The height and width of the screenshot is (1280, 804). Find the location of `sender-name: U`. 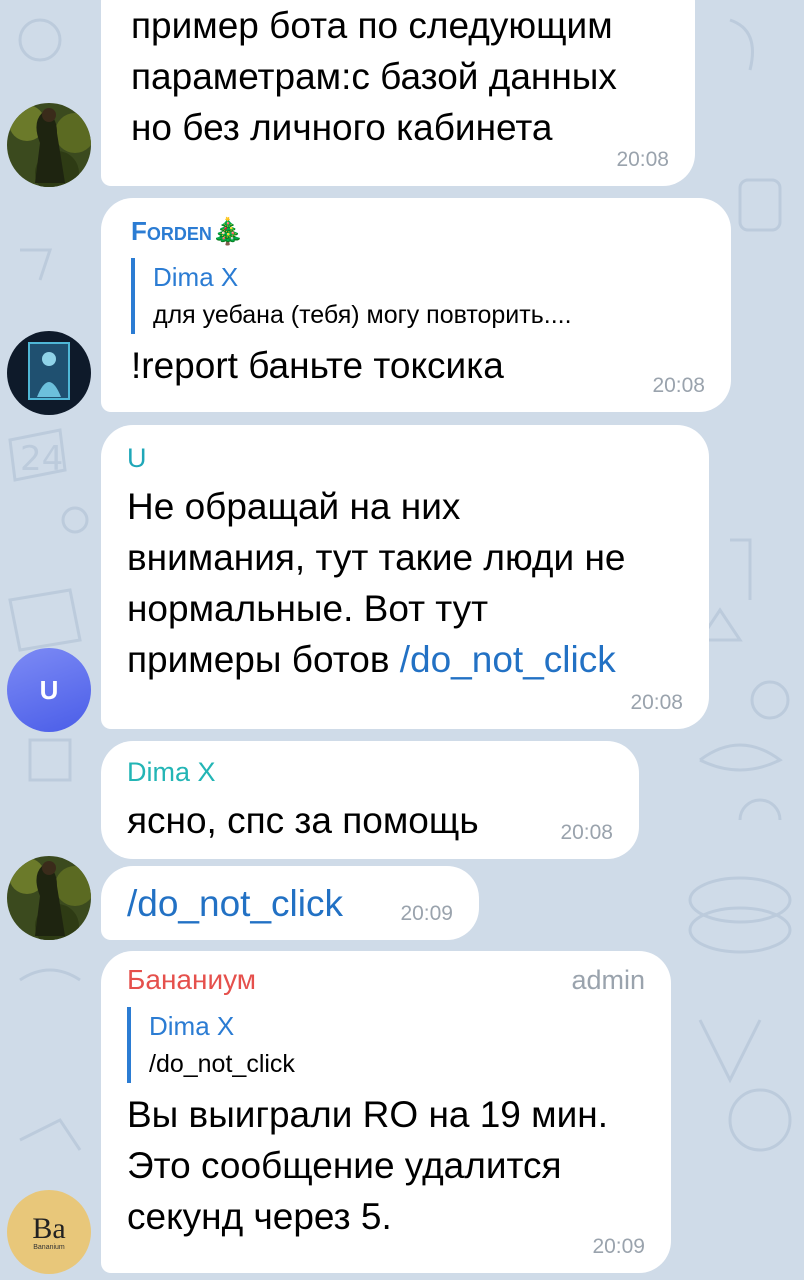

sender-name: U is located at coordinates (137, 458).